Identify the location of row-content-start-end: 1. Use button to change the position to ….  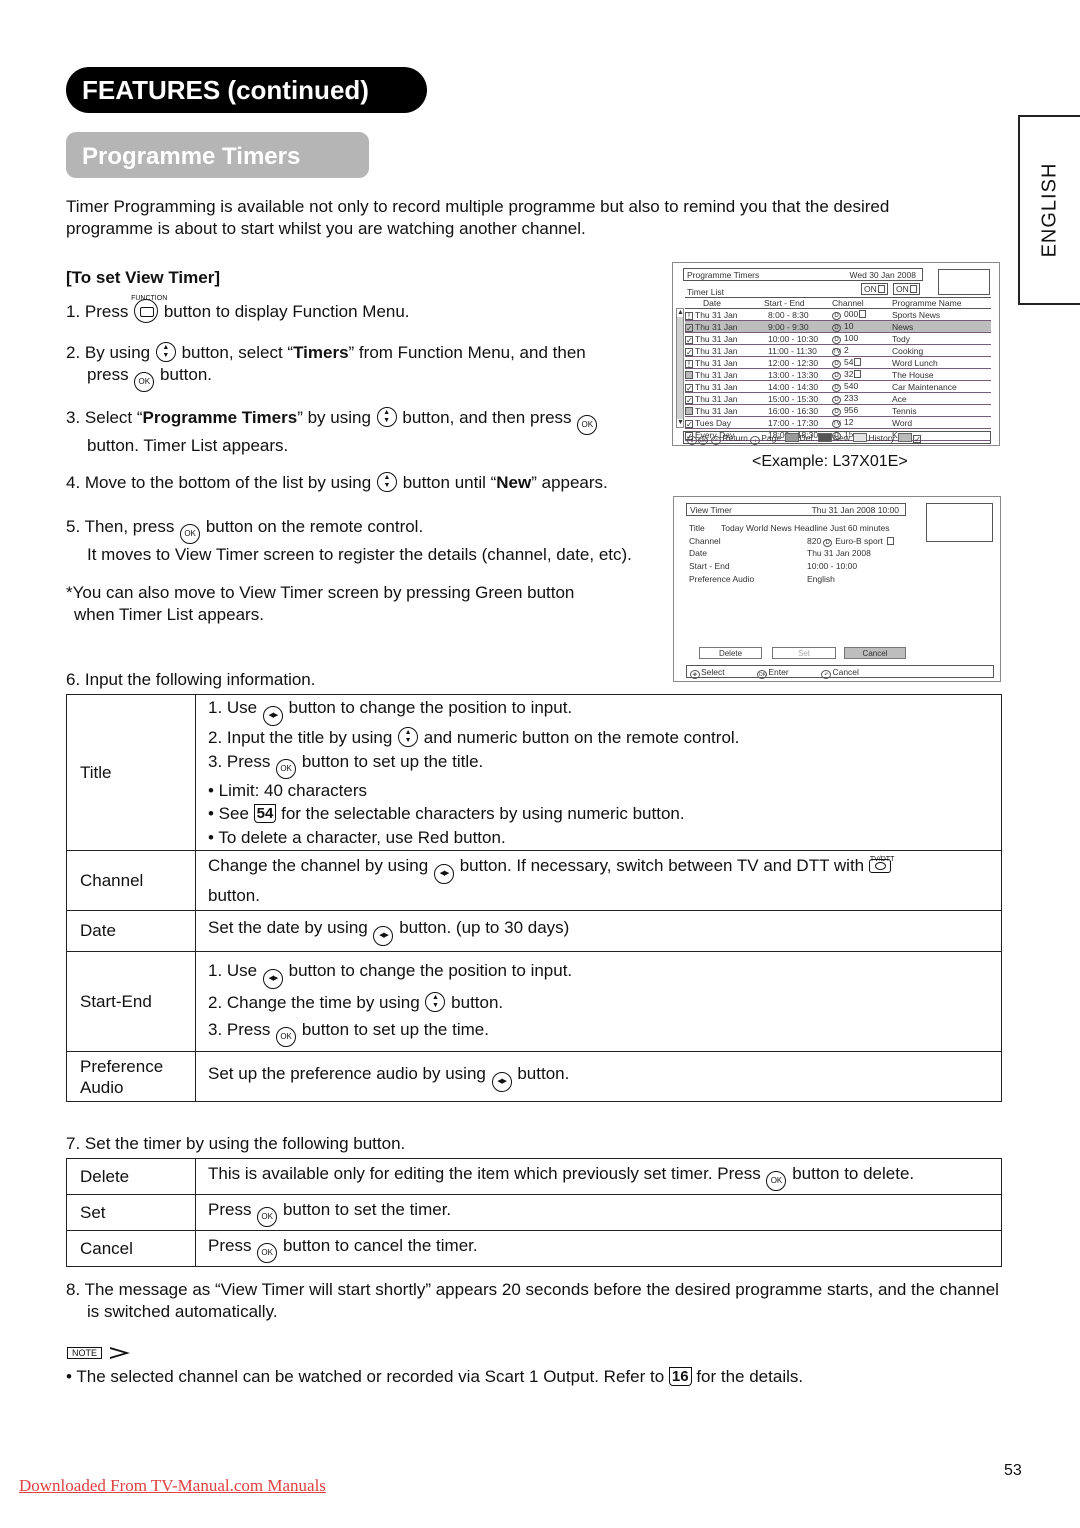
(598, 1001).